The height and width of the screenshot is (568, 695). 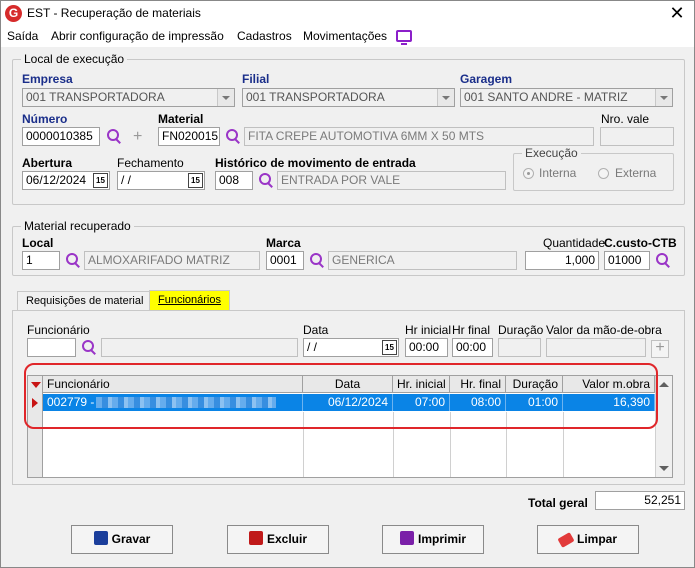 I want to click on gravar-label: Gravar, so click(x=131, y=539).